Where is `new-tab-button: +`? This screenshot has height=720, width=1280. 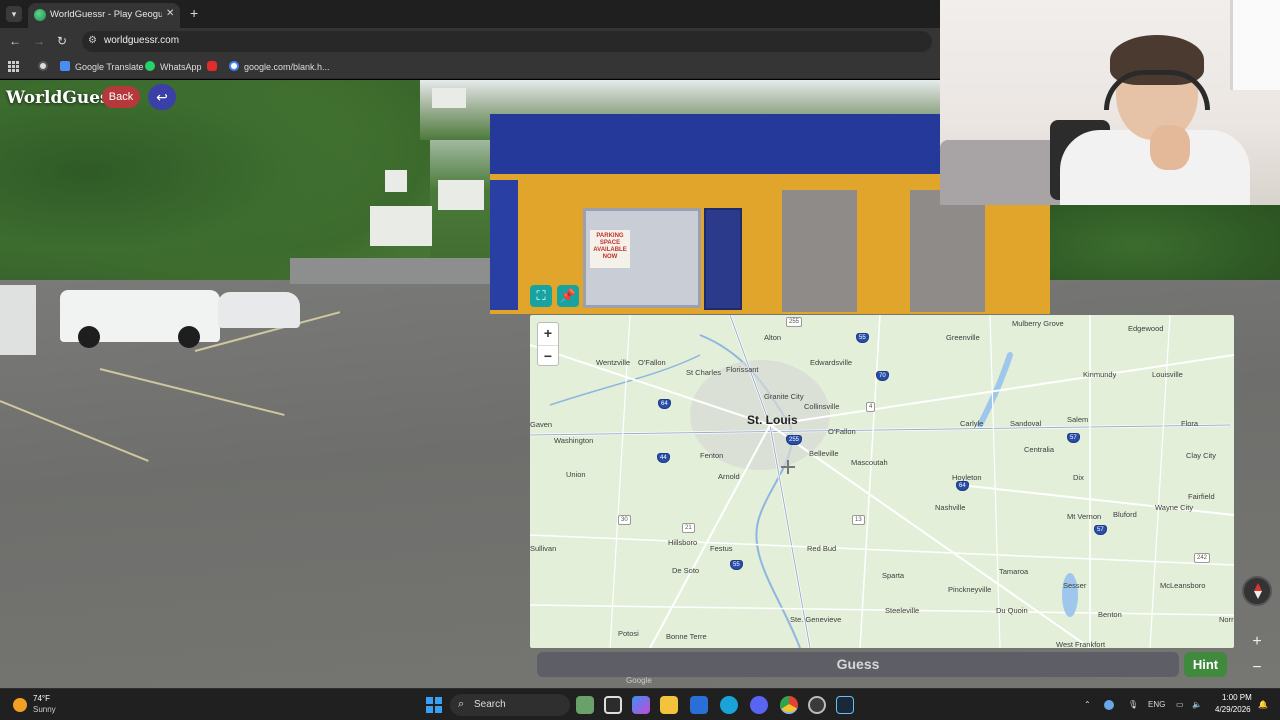
new-tab-button: + is located at coordinates (194, 13).